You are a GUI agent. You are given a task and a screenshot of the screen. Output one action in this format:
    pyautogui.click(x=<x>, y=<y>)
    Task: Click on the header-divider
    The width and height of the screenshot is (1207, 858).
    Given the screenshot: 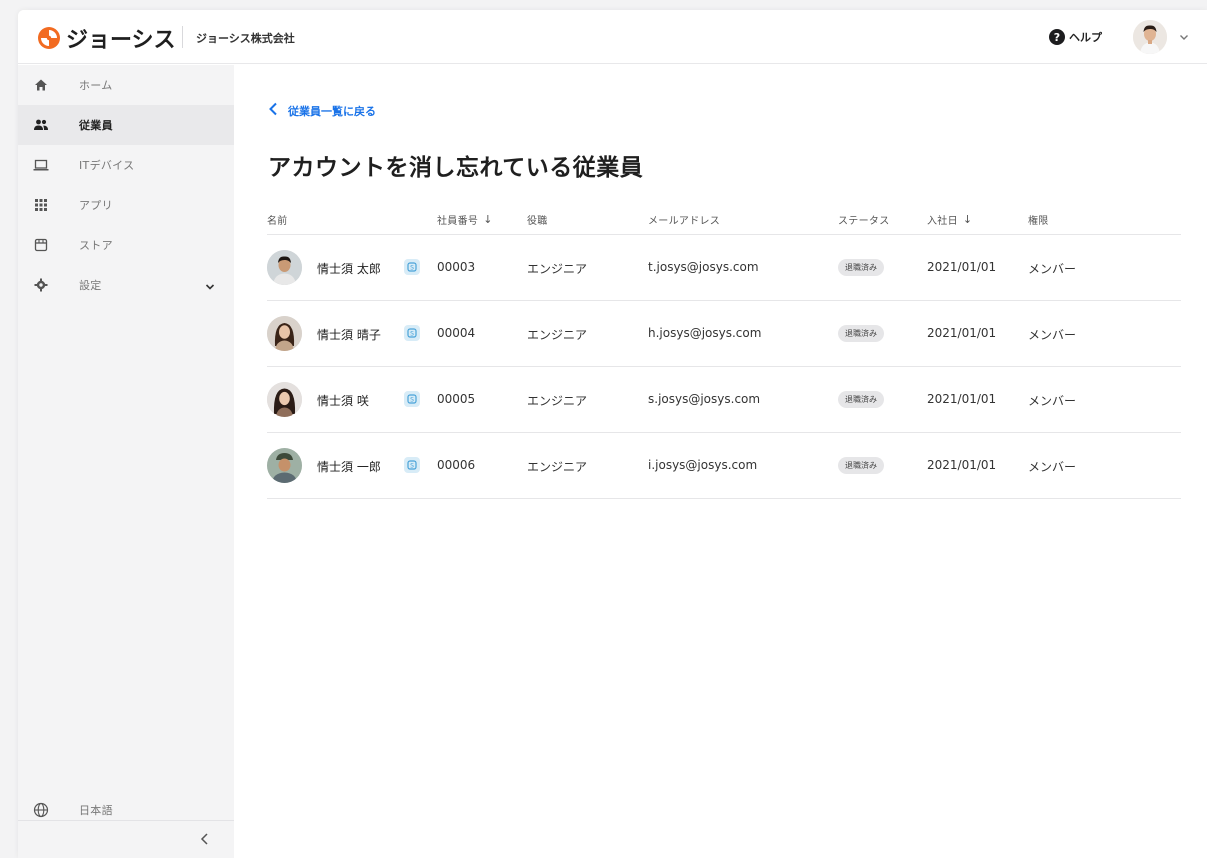 What is the action you would take?
    pyautogui.click(x=182, y=37)
    